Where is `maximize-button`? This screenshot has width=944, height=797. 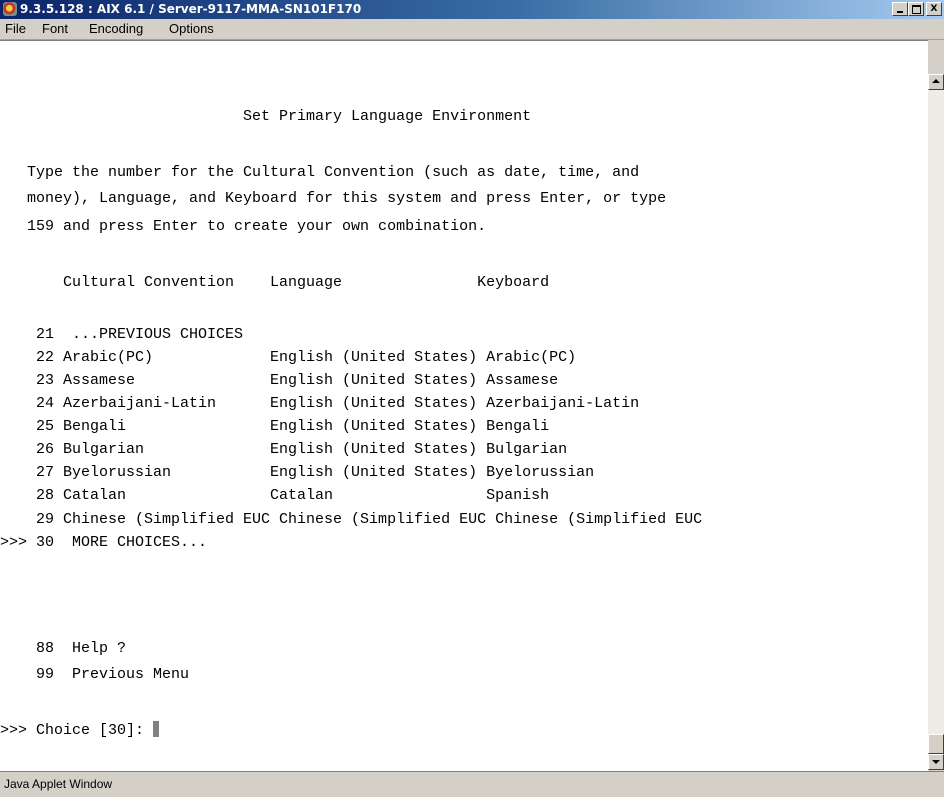
maximize-button is located at coordinates (916, 9).